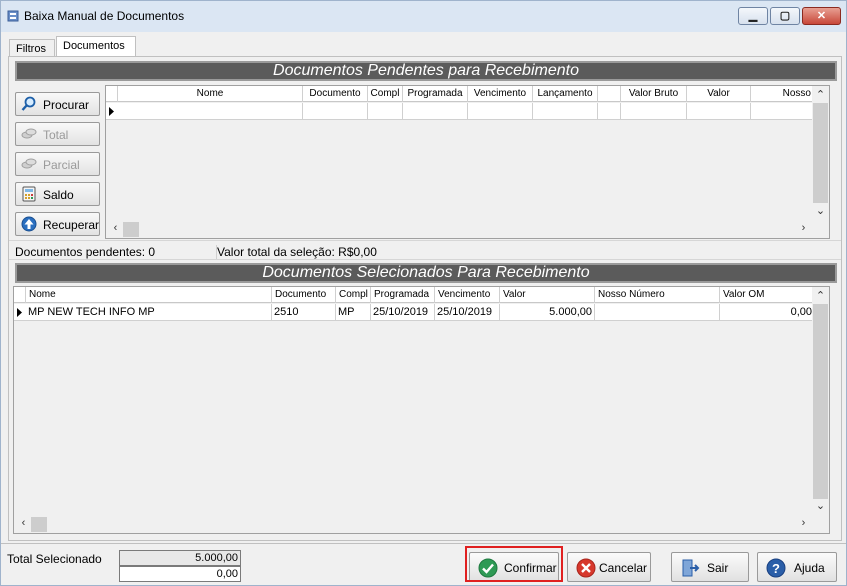  I want to click on minimize-icon: ▁, so click(753, 16).